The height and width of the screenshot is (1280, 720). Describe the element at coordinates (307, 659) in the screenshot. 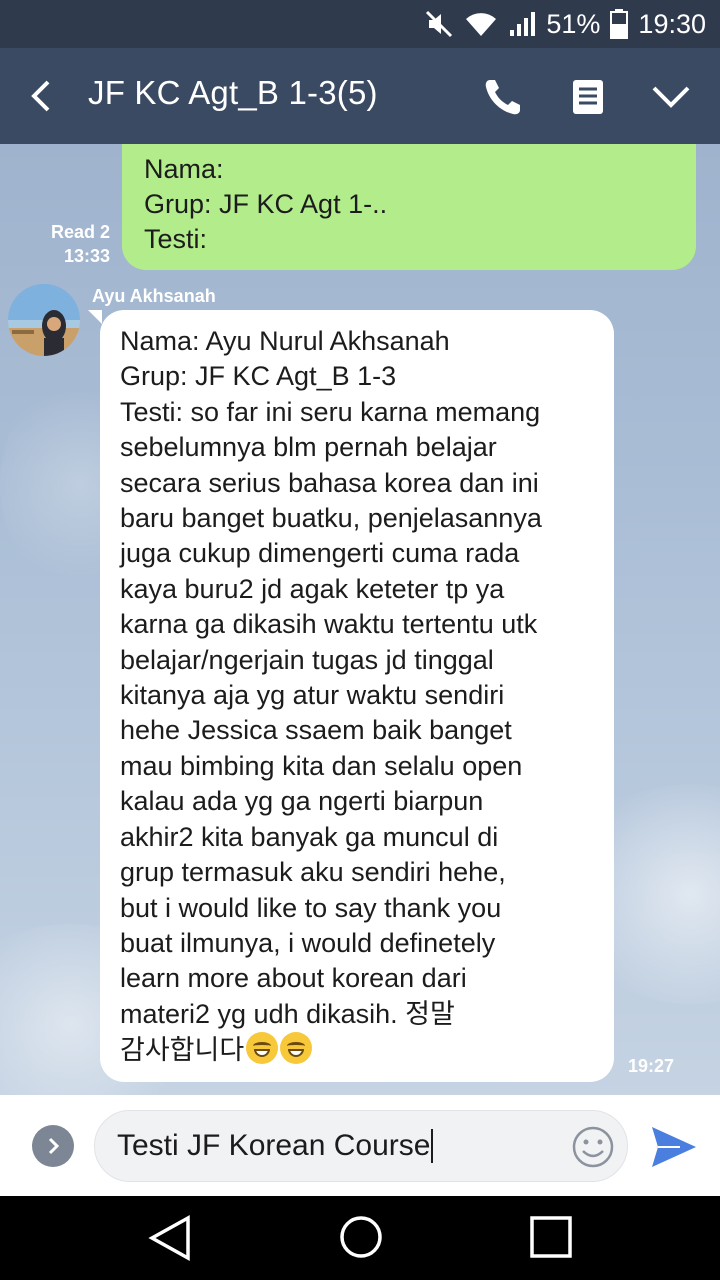

I see `message-line: belajar/ngerjain tugas jd tinggal` at that location.